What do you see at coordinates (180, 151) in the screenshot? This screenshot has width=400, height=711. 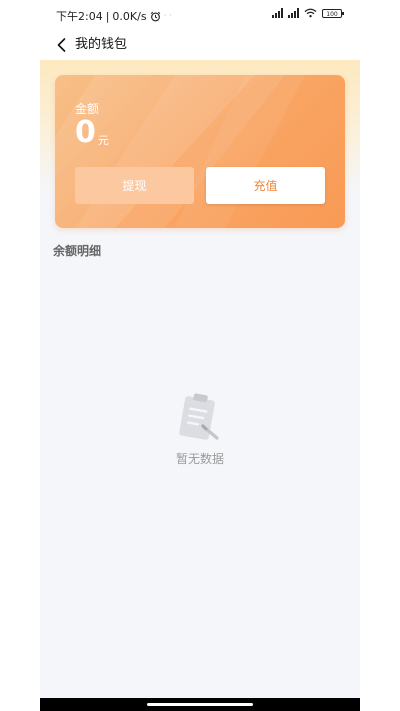 I see `card-decoration` at bounding box center [180, 151].